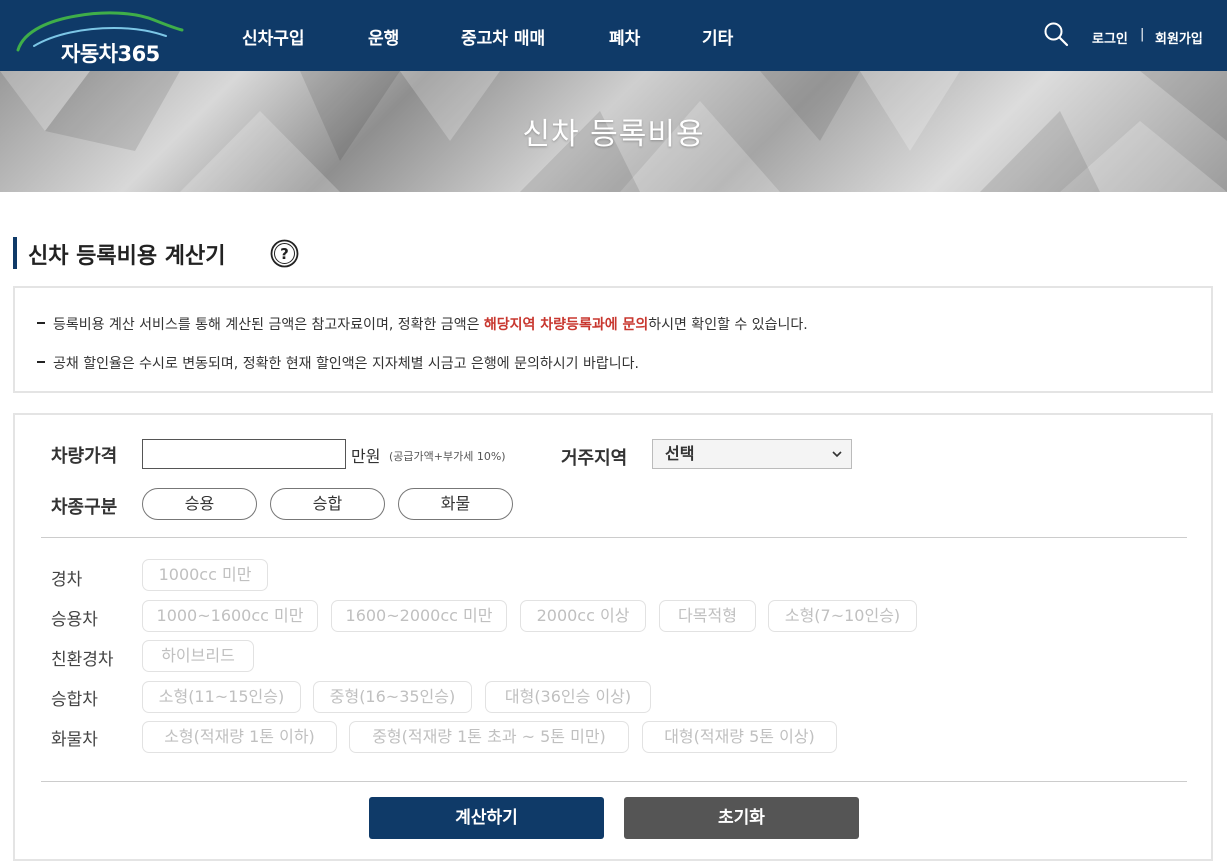  Describe the element at coordinates (74, 740) in the screenshot. I see `category-label: 화물차` at that location.